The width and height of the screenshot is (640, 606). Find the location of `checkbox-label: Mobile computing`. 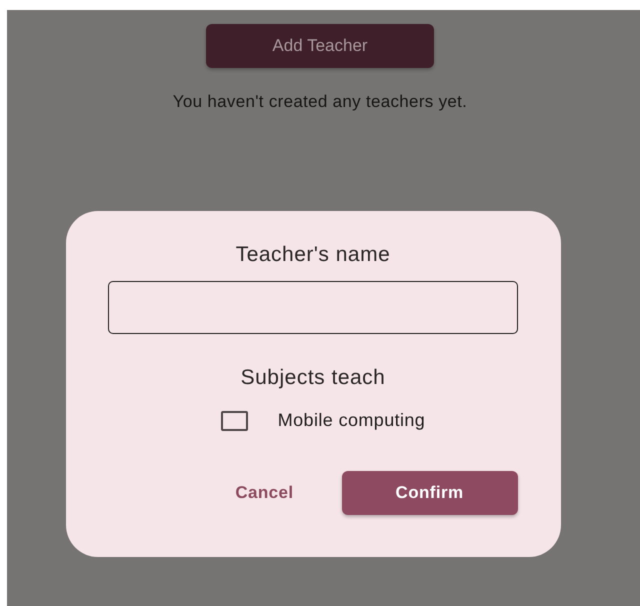

checkbox-label: Mobile computing is located at coordinates (352, 420).